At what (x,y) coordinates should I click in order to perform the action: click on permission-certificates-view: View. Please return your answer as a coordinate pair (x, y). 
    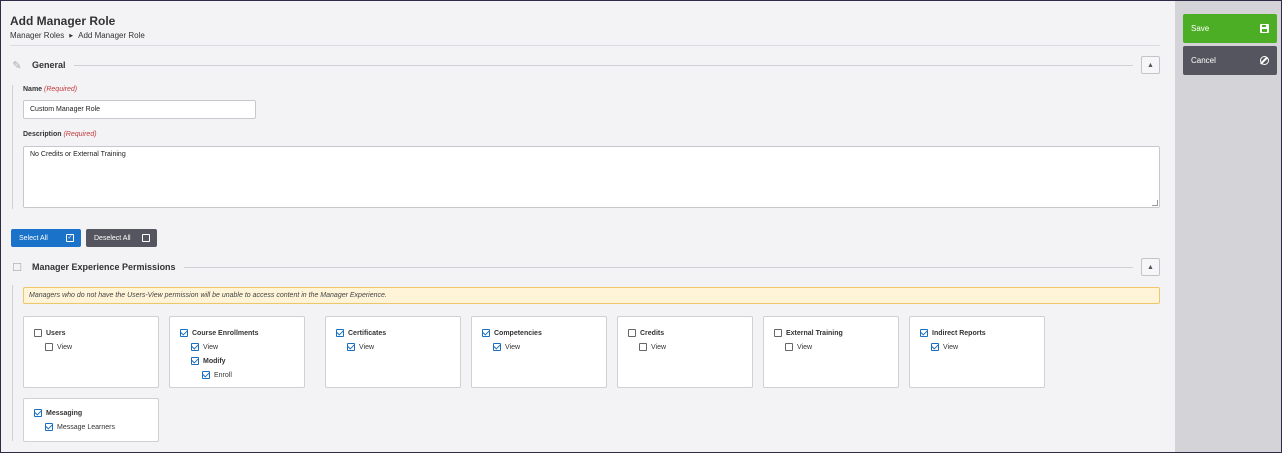
    Looking at the image, I should click on (393, 347).